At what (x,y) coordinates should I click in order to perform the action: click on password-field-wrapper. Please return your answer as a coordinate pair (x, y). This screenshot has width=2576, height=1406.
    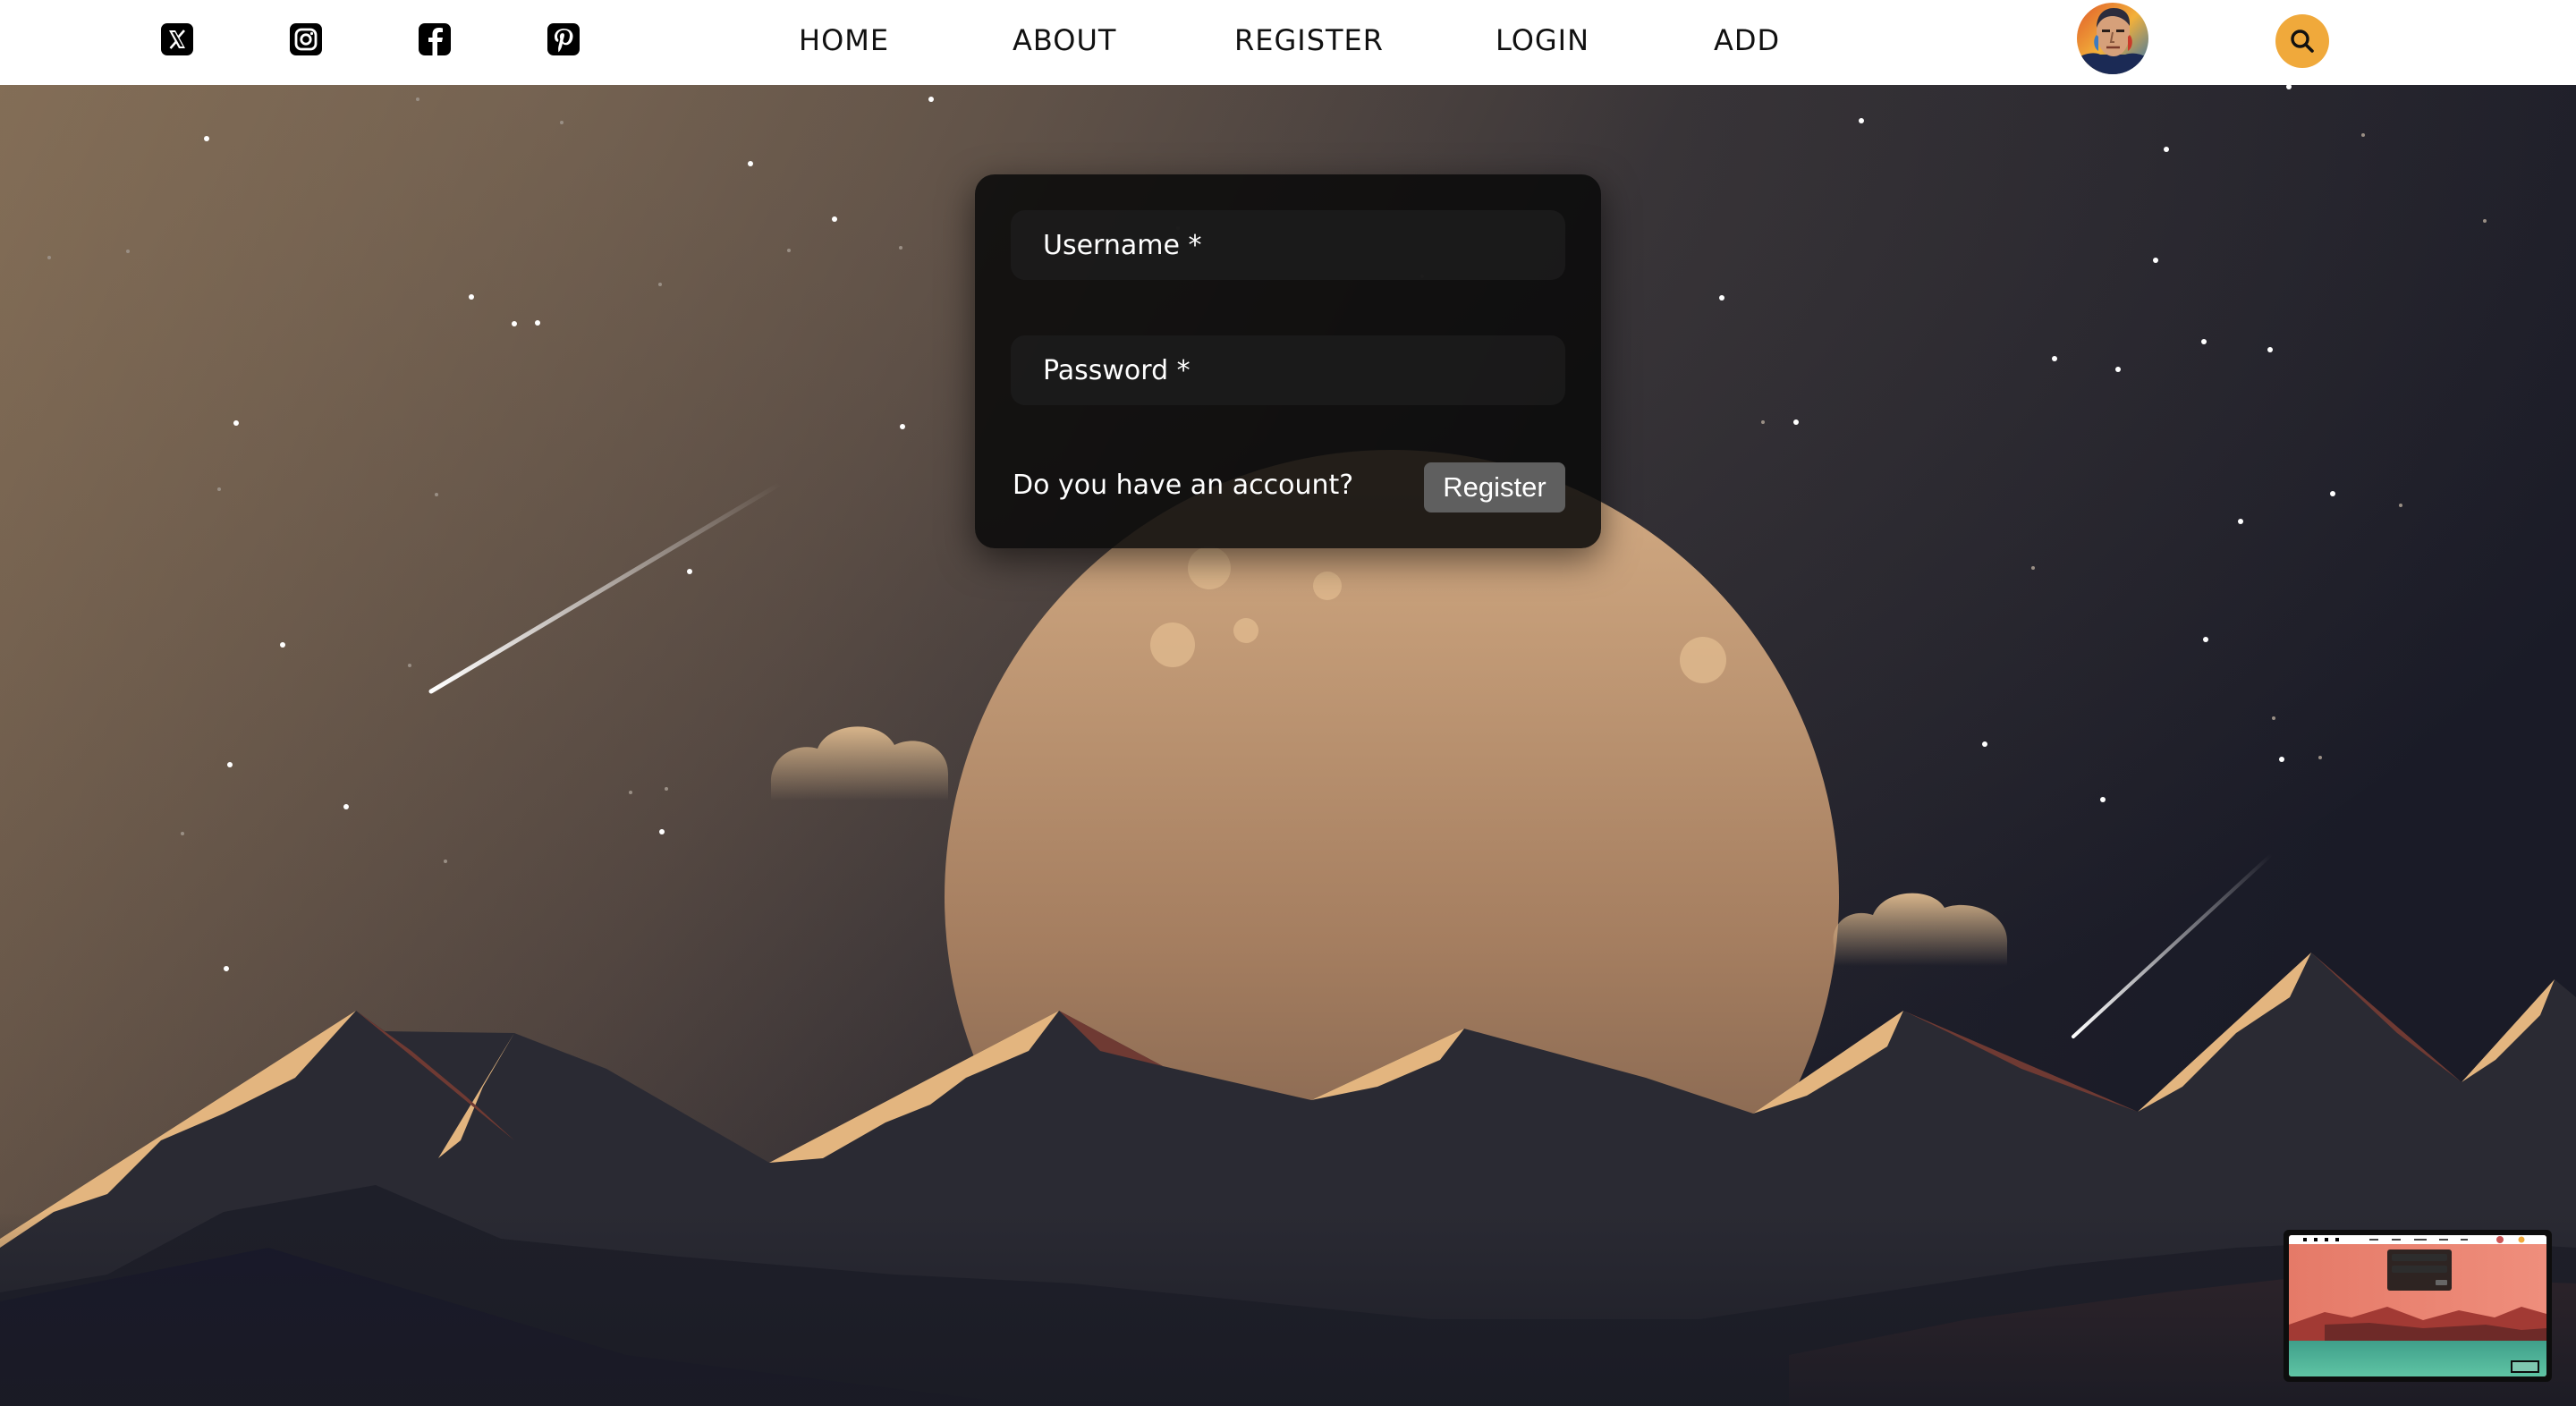
    Looking at the image, I should click on (1288, 370).